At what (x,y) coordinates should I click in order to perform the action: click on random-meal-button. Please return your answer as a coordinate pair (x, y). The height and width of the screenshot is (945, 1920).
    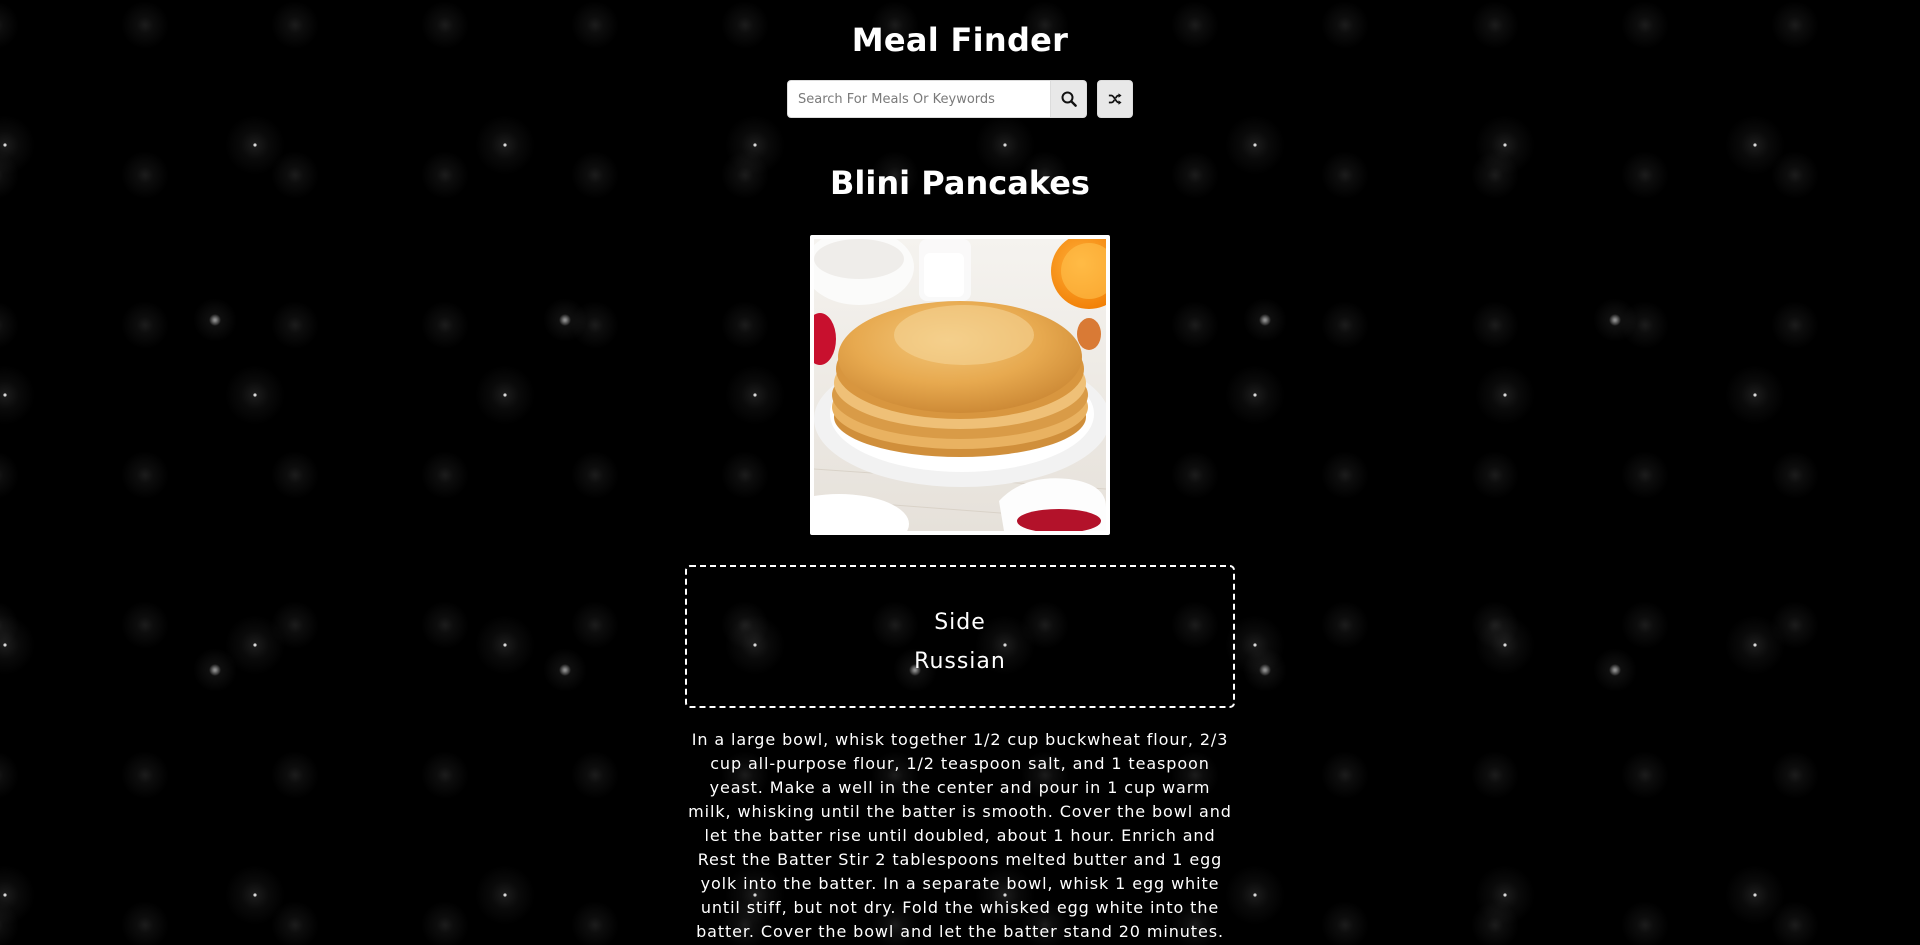
    Looking at the image, I should click on (1115, 99).